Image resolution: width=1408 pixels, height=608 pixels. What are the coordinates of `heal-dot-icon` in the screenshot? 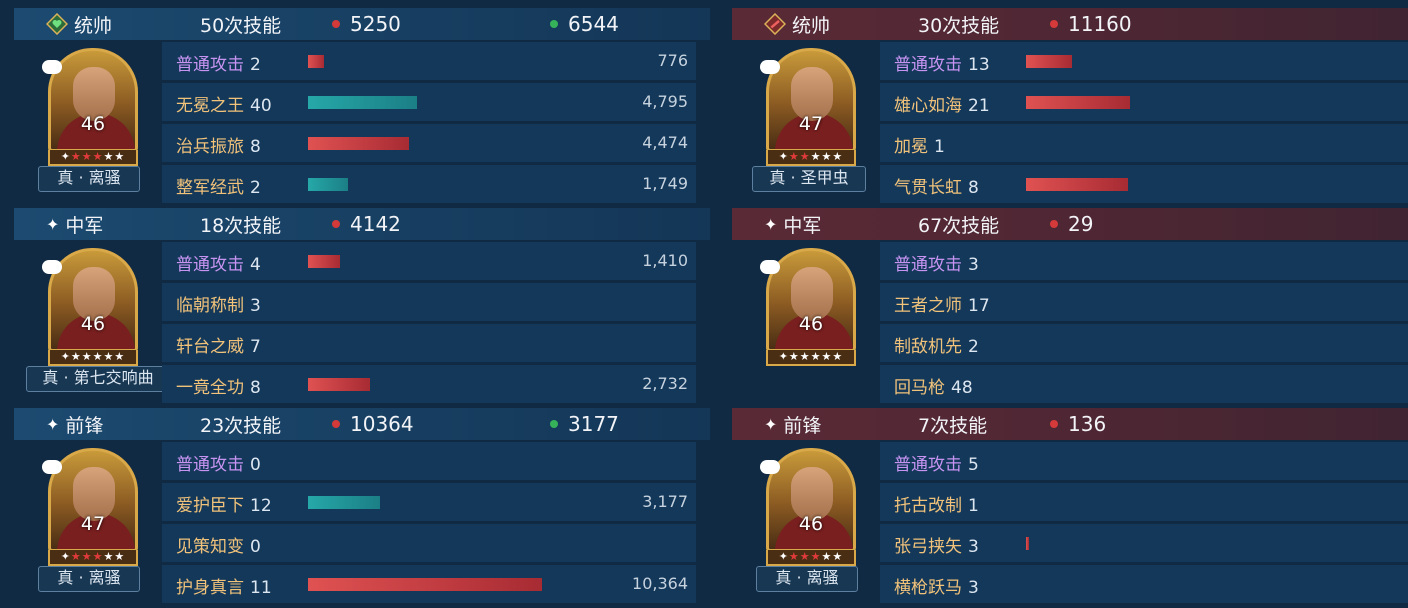 It's located at (554, 24).